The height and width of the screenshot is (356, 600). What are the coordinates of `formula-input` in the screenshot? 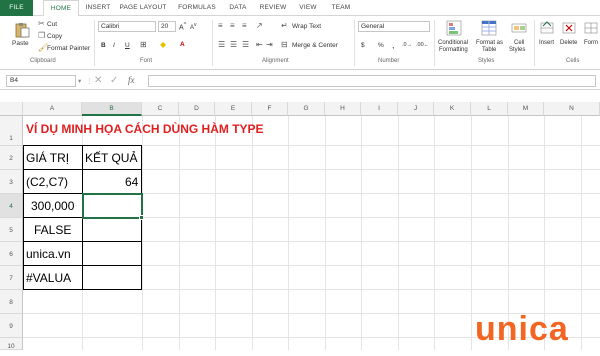 It's located at (372, 81).